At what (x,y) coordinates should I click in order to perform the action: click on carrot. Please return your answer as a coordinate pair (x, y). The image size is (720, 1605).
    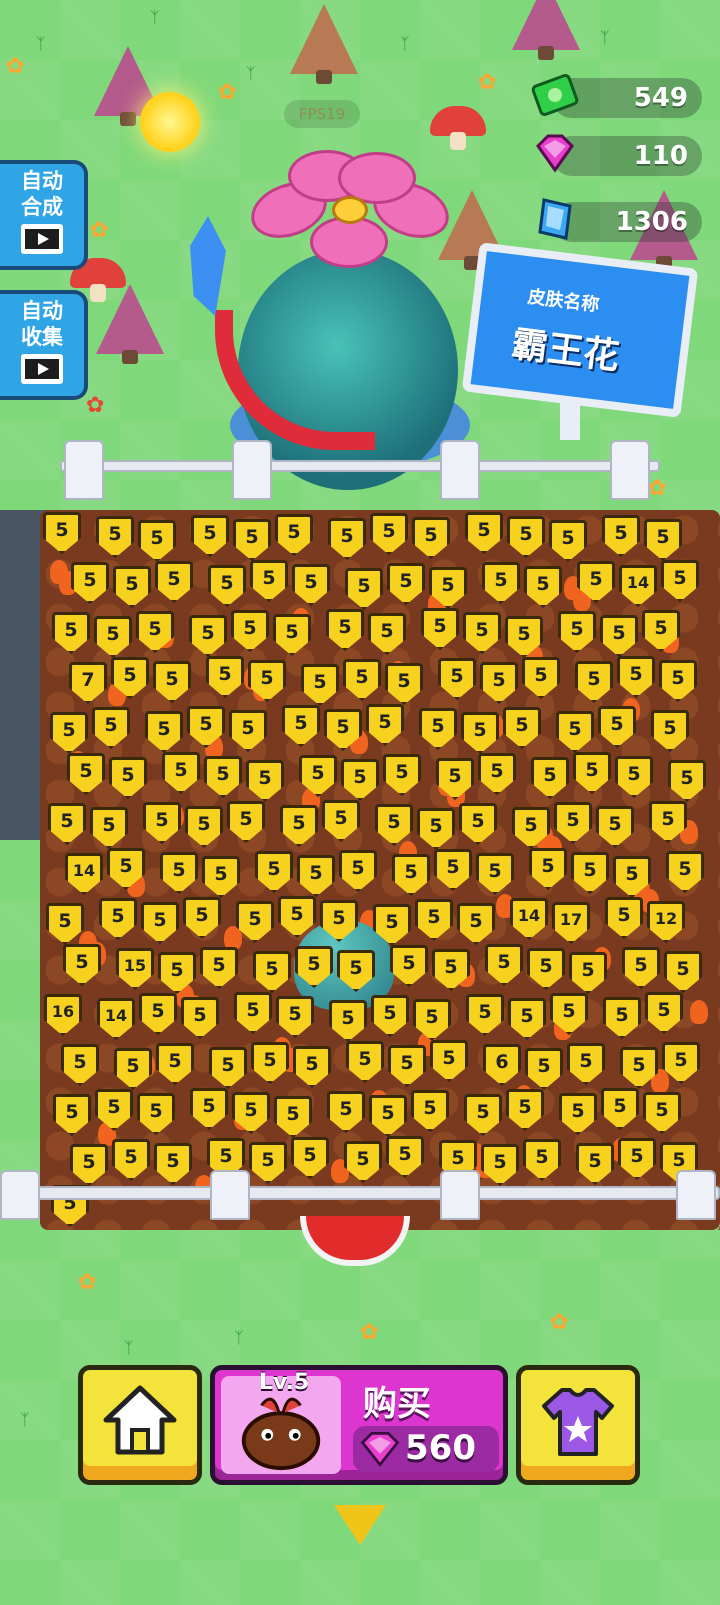
    Looking at the image, I should click on (699, 1012).